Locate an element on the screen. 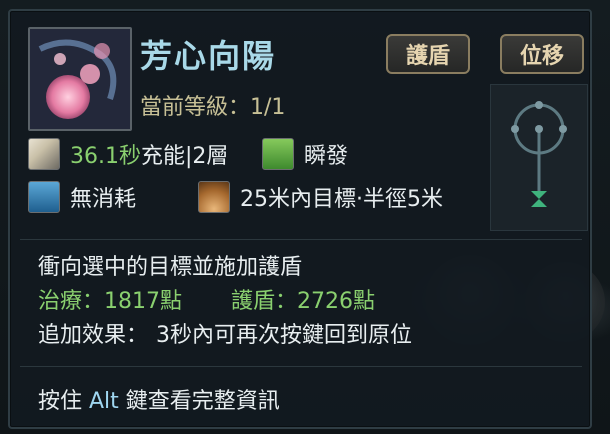 The width and height of the screenshot is (610, 434). cast-type: 瞬發 is located at coordinates (326, 156).